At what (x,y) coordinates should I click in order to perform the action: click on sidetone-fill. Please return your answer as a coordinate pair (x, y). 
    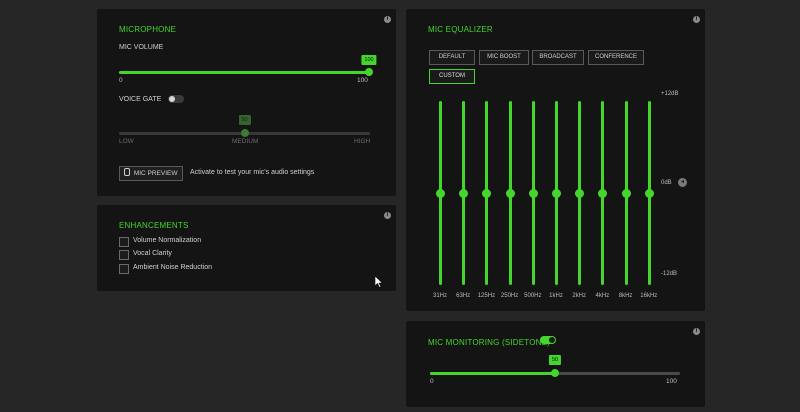
    Looking at the image, I should click on (492, 373).